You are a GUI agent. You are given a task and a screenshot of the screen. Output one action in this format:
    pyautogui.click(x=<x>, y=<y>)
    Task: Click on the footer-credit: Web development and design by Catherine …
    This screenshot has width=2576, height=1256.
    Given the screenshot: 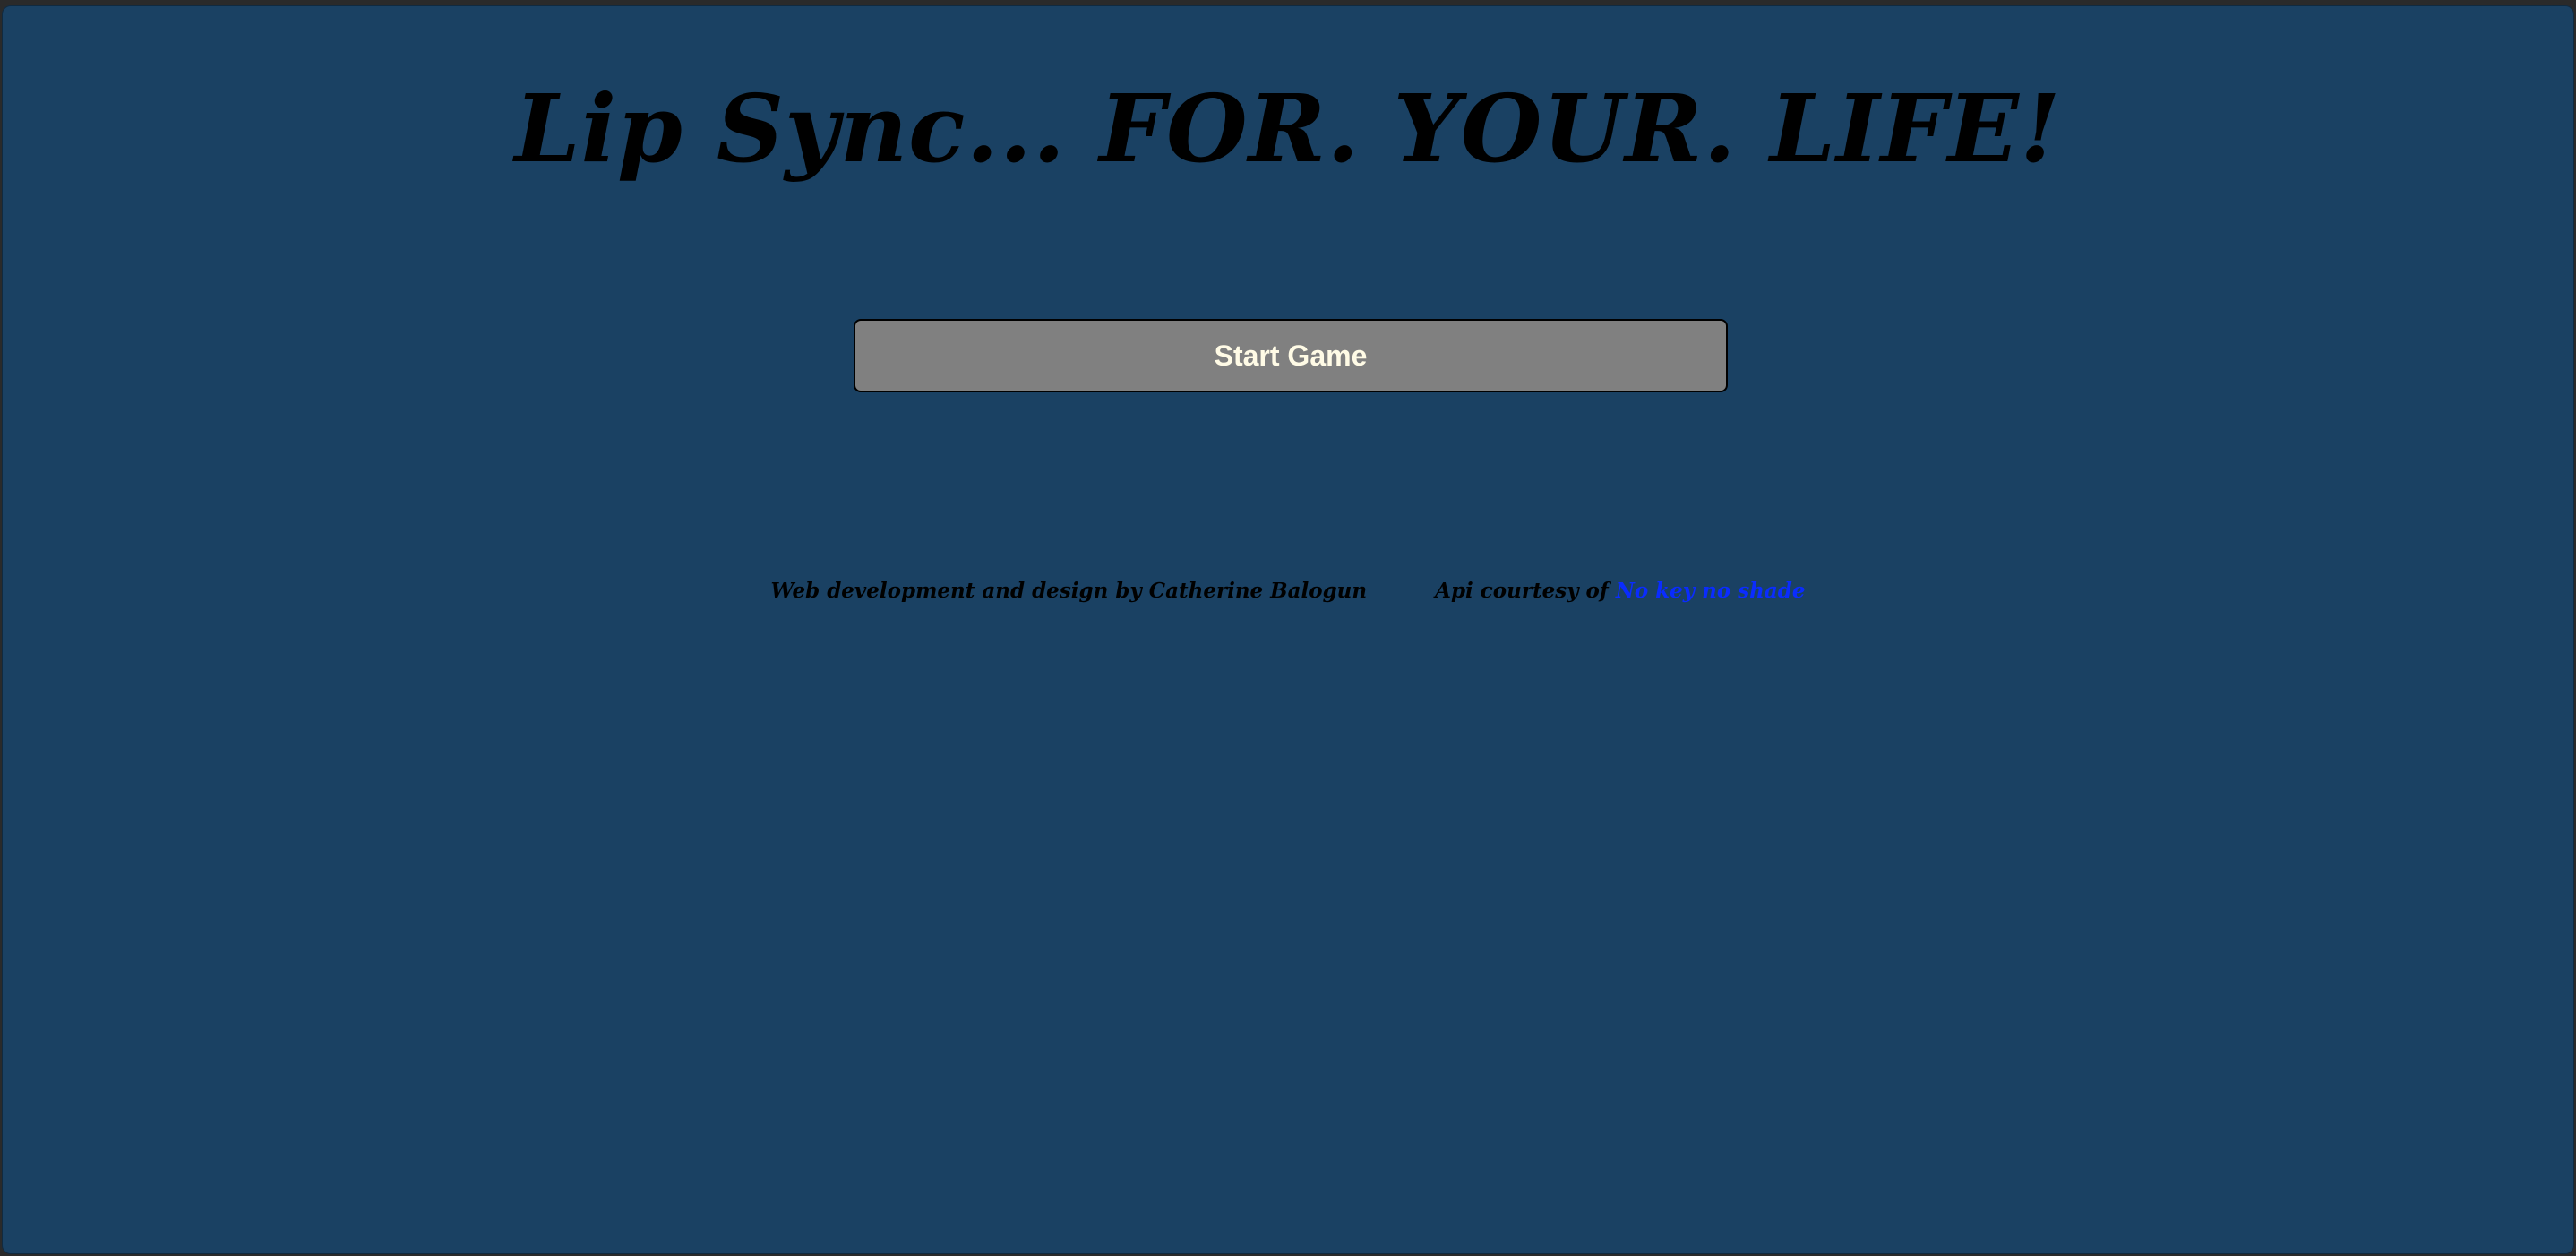 What is the action you would take?
    pyautogui.click(x=1069, y=591)
    